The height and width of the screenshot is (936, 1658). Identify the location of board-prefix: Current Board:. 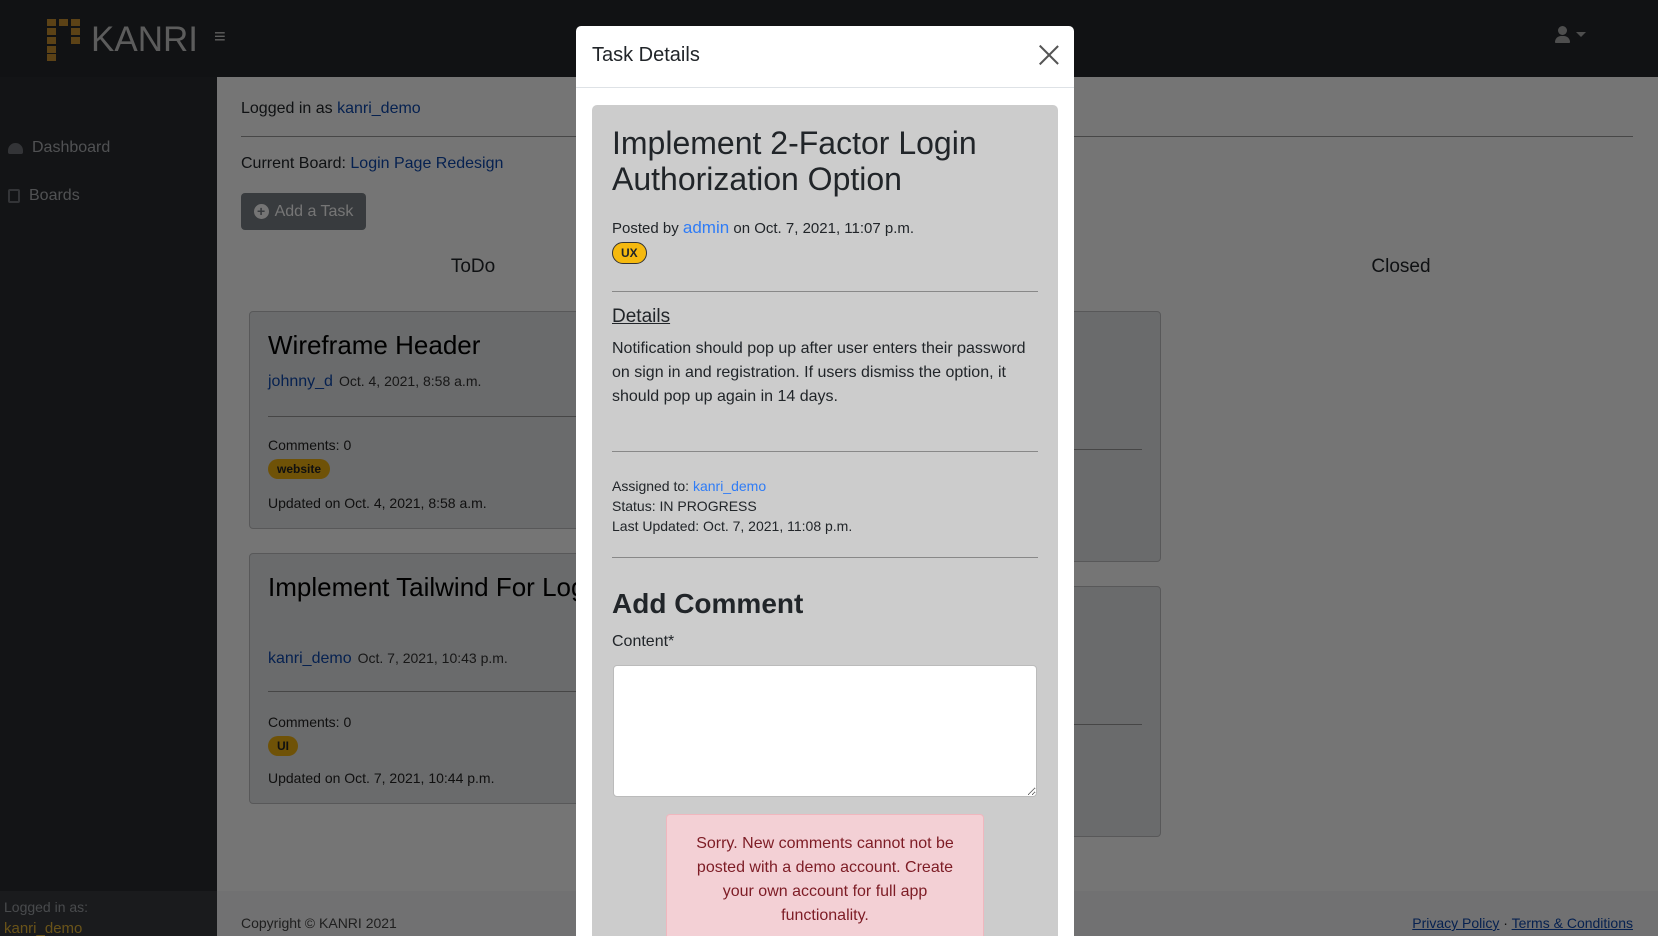
(293, 163).